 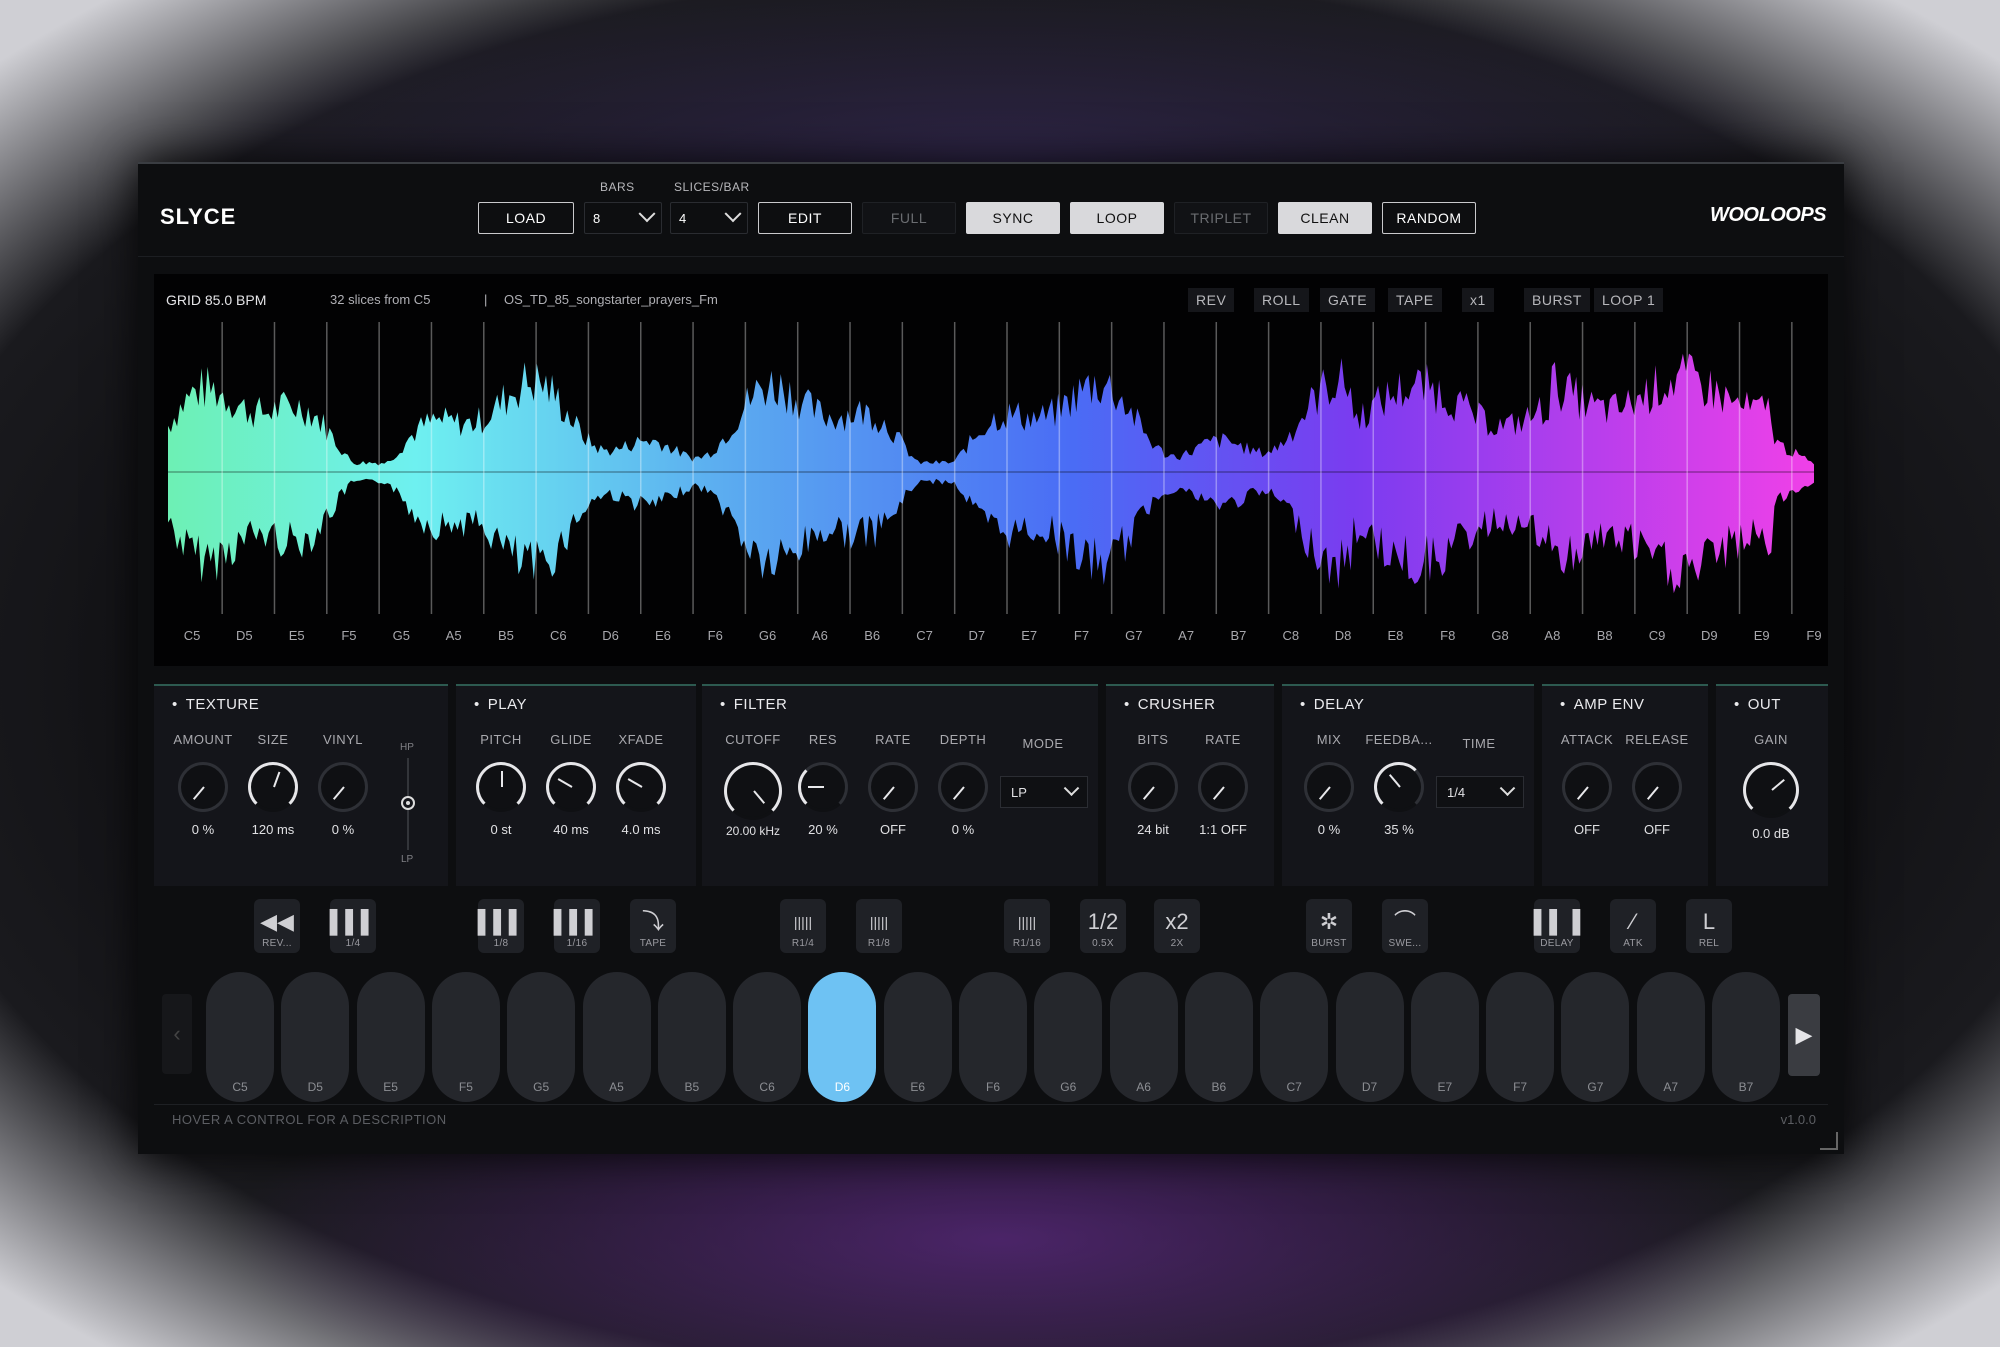 I want to click on bits-knob: BITS 24 bit, so click(x=1153, y=784).